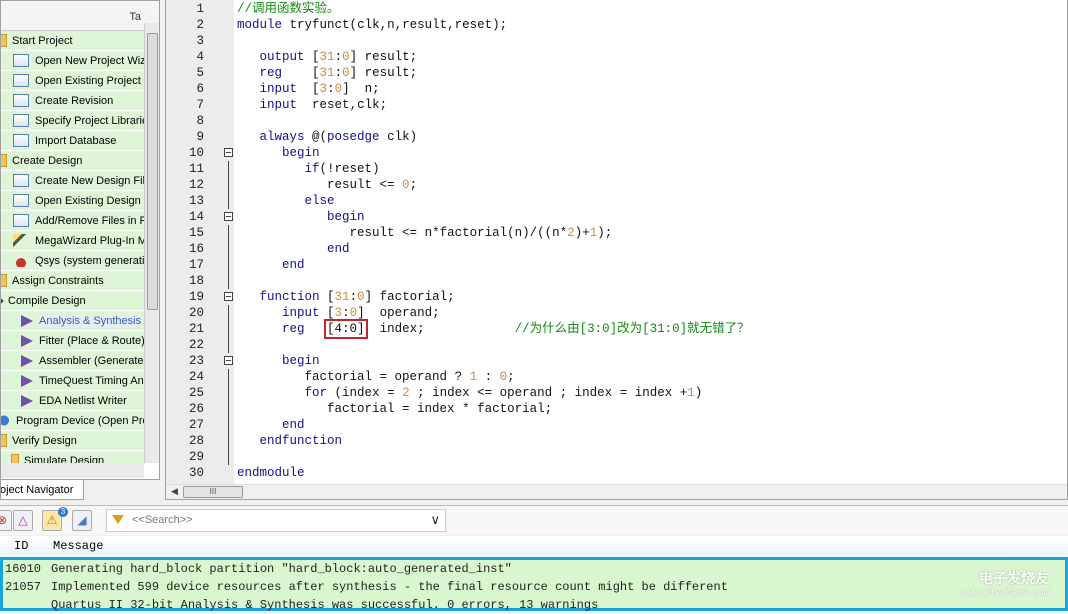 The height and width of the screenshot is (614, 1068). I want to click on info-filter-button: ◢, so click(82, 520).